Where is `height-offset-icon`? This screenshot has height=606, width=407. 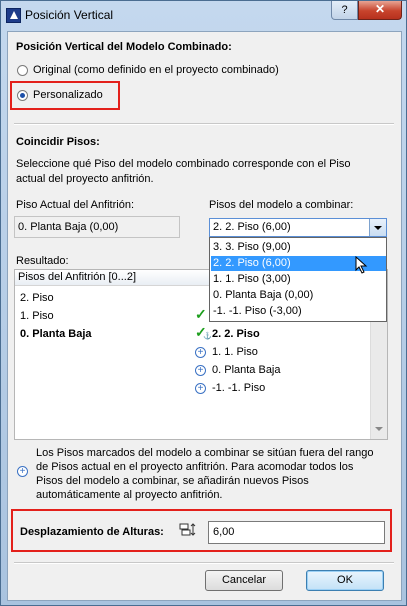
height-offset-icon is located at coordinates (187, 529).